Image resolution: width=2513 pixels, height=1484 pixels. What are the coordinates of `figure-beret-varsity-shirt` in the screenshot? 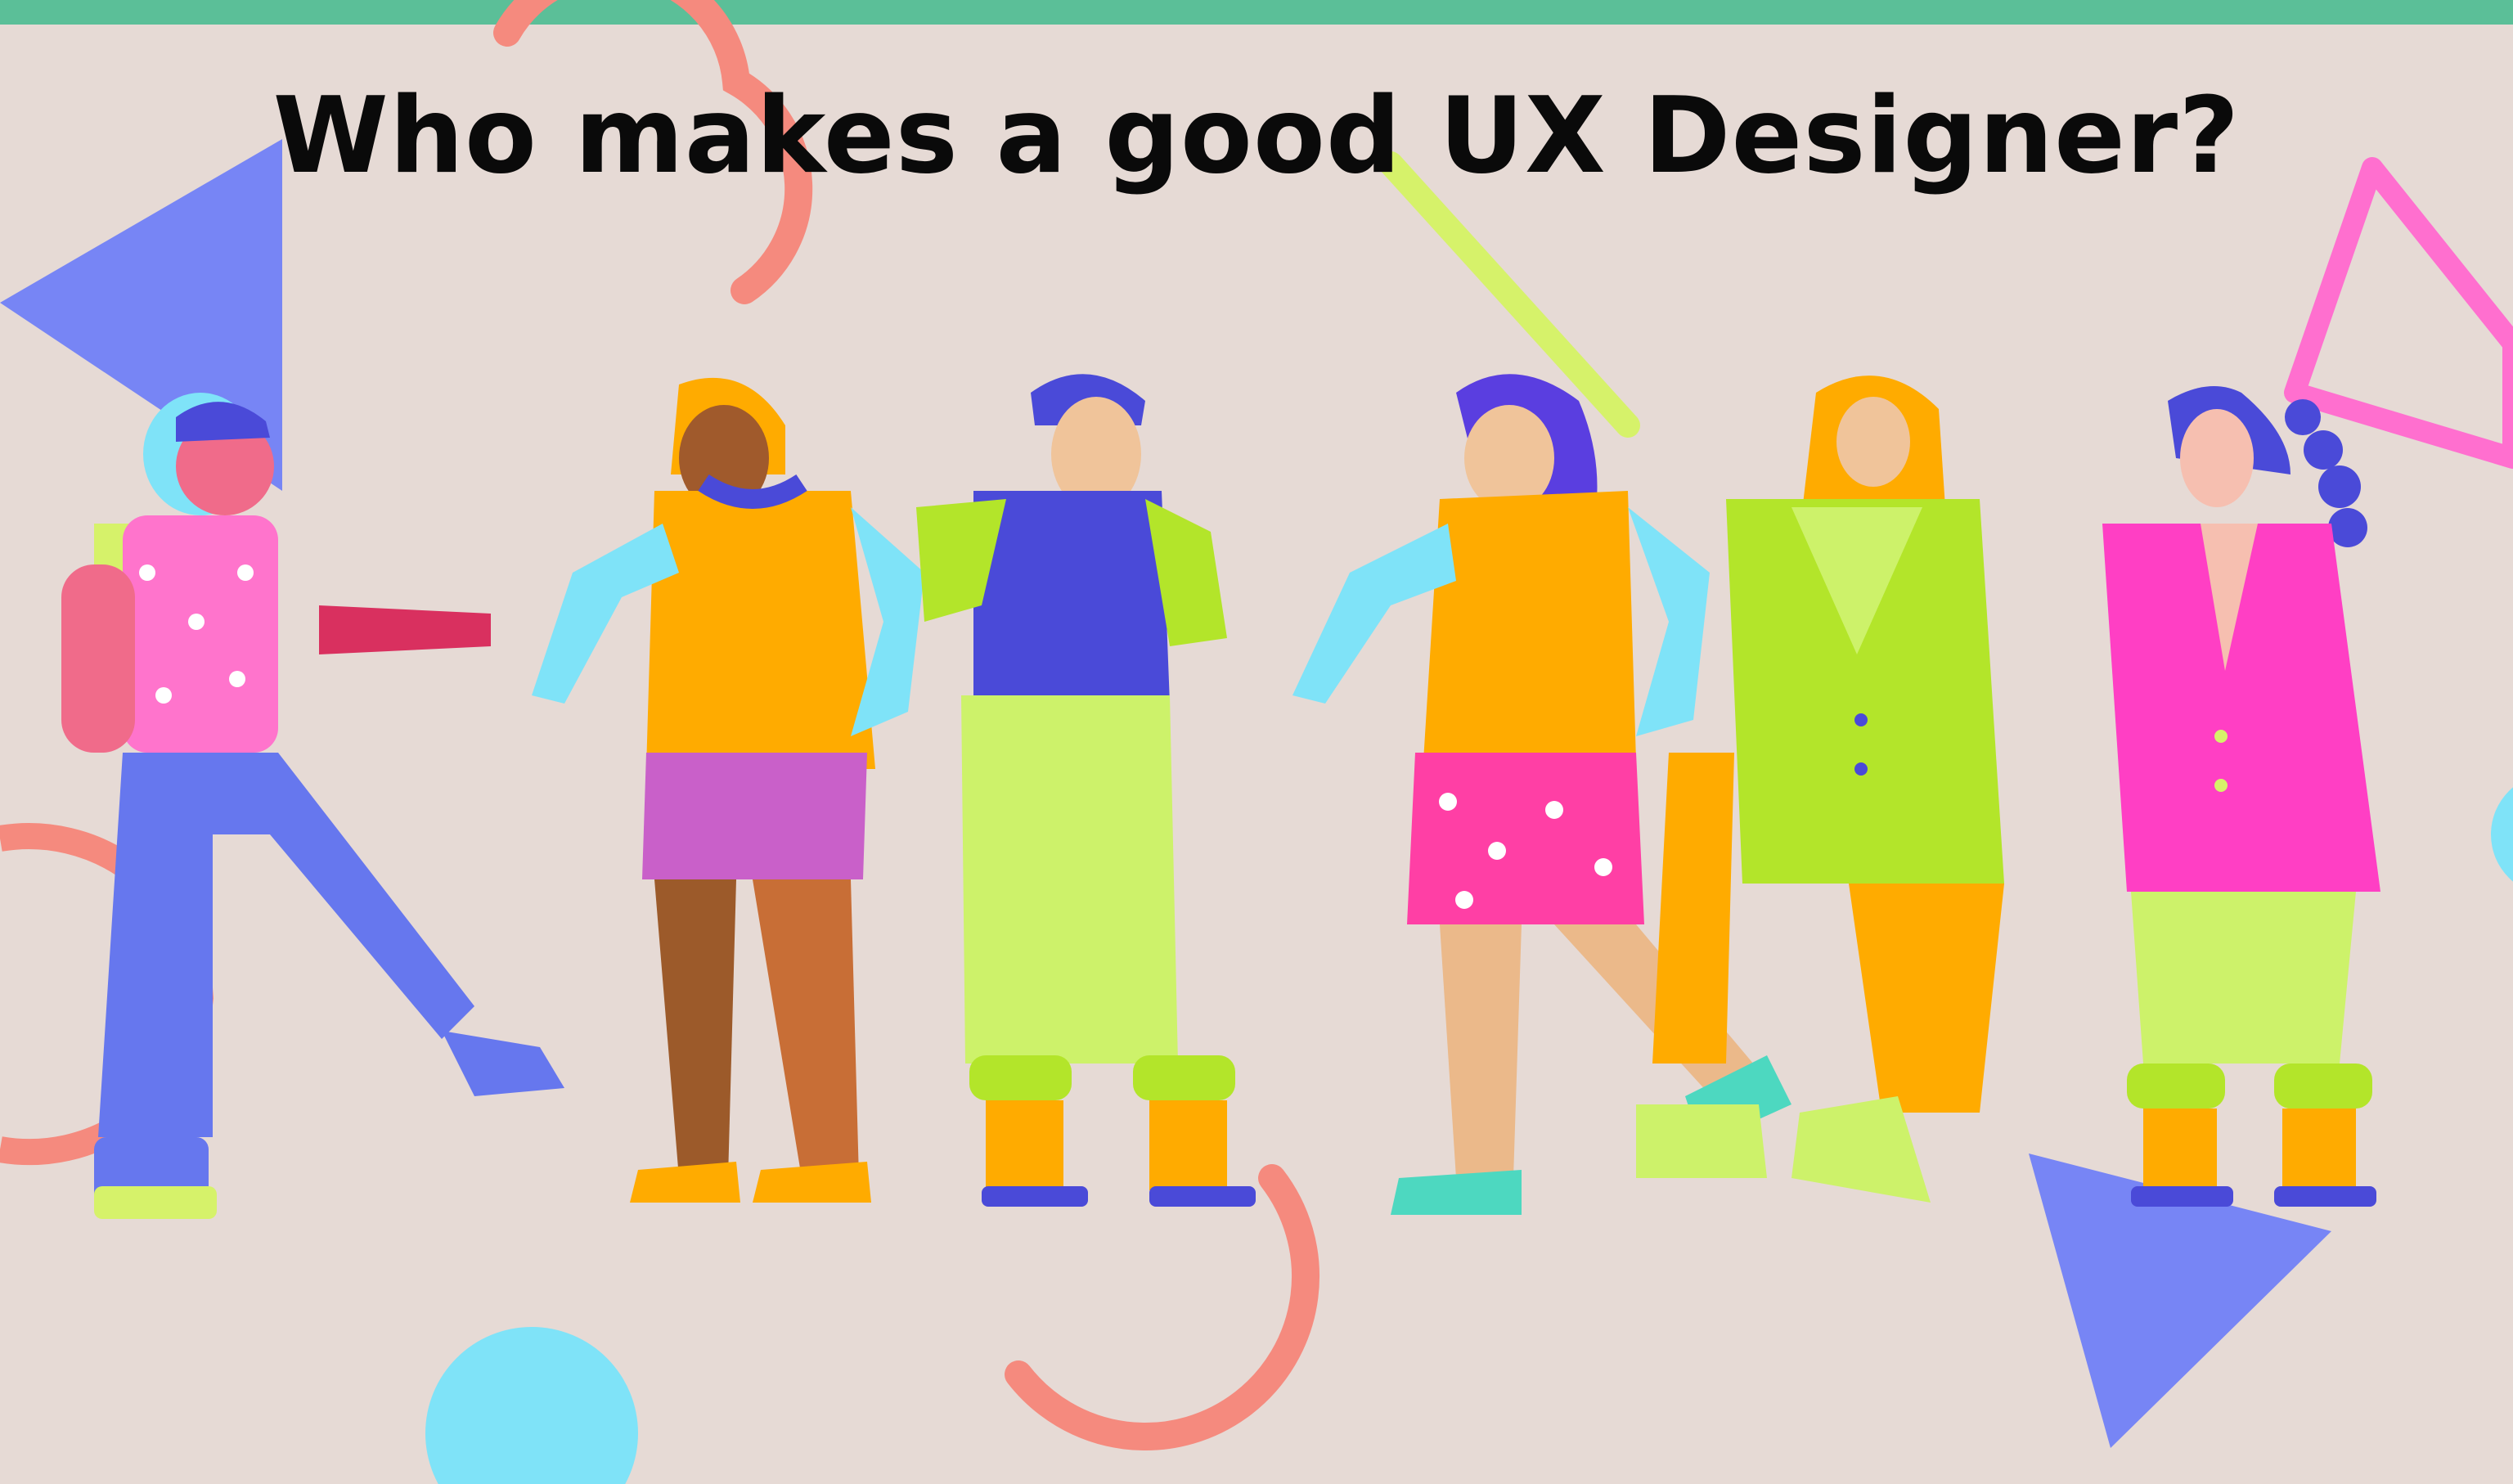 It's located at (1086, 790).